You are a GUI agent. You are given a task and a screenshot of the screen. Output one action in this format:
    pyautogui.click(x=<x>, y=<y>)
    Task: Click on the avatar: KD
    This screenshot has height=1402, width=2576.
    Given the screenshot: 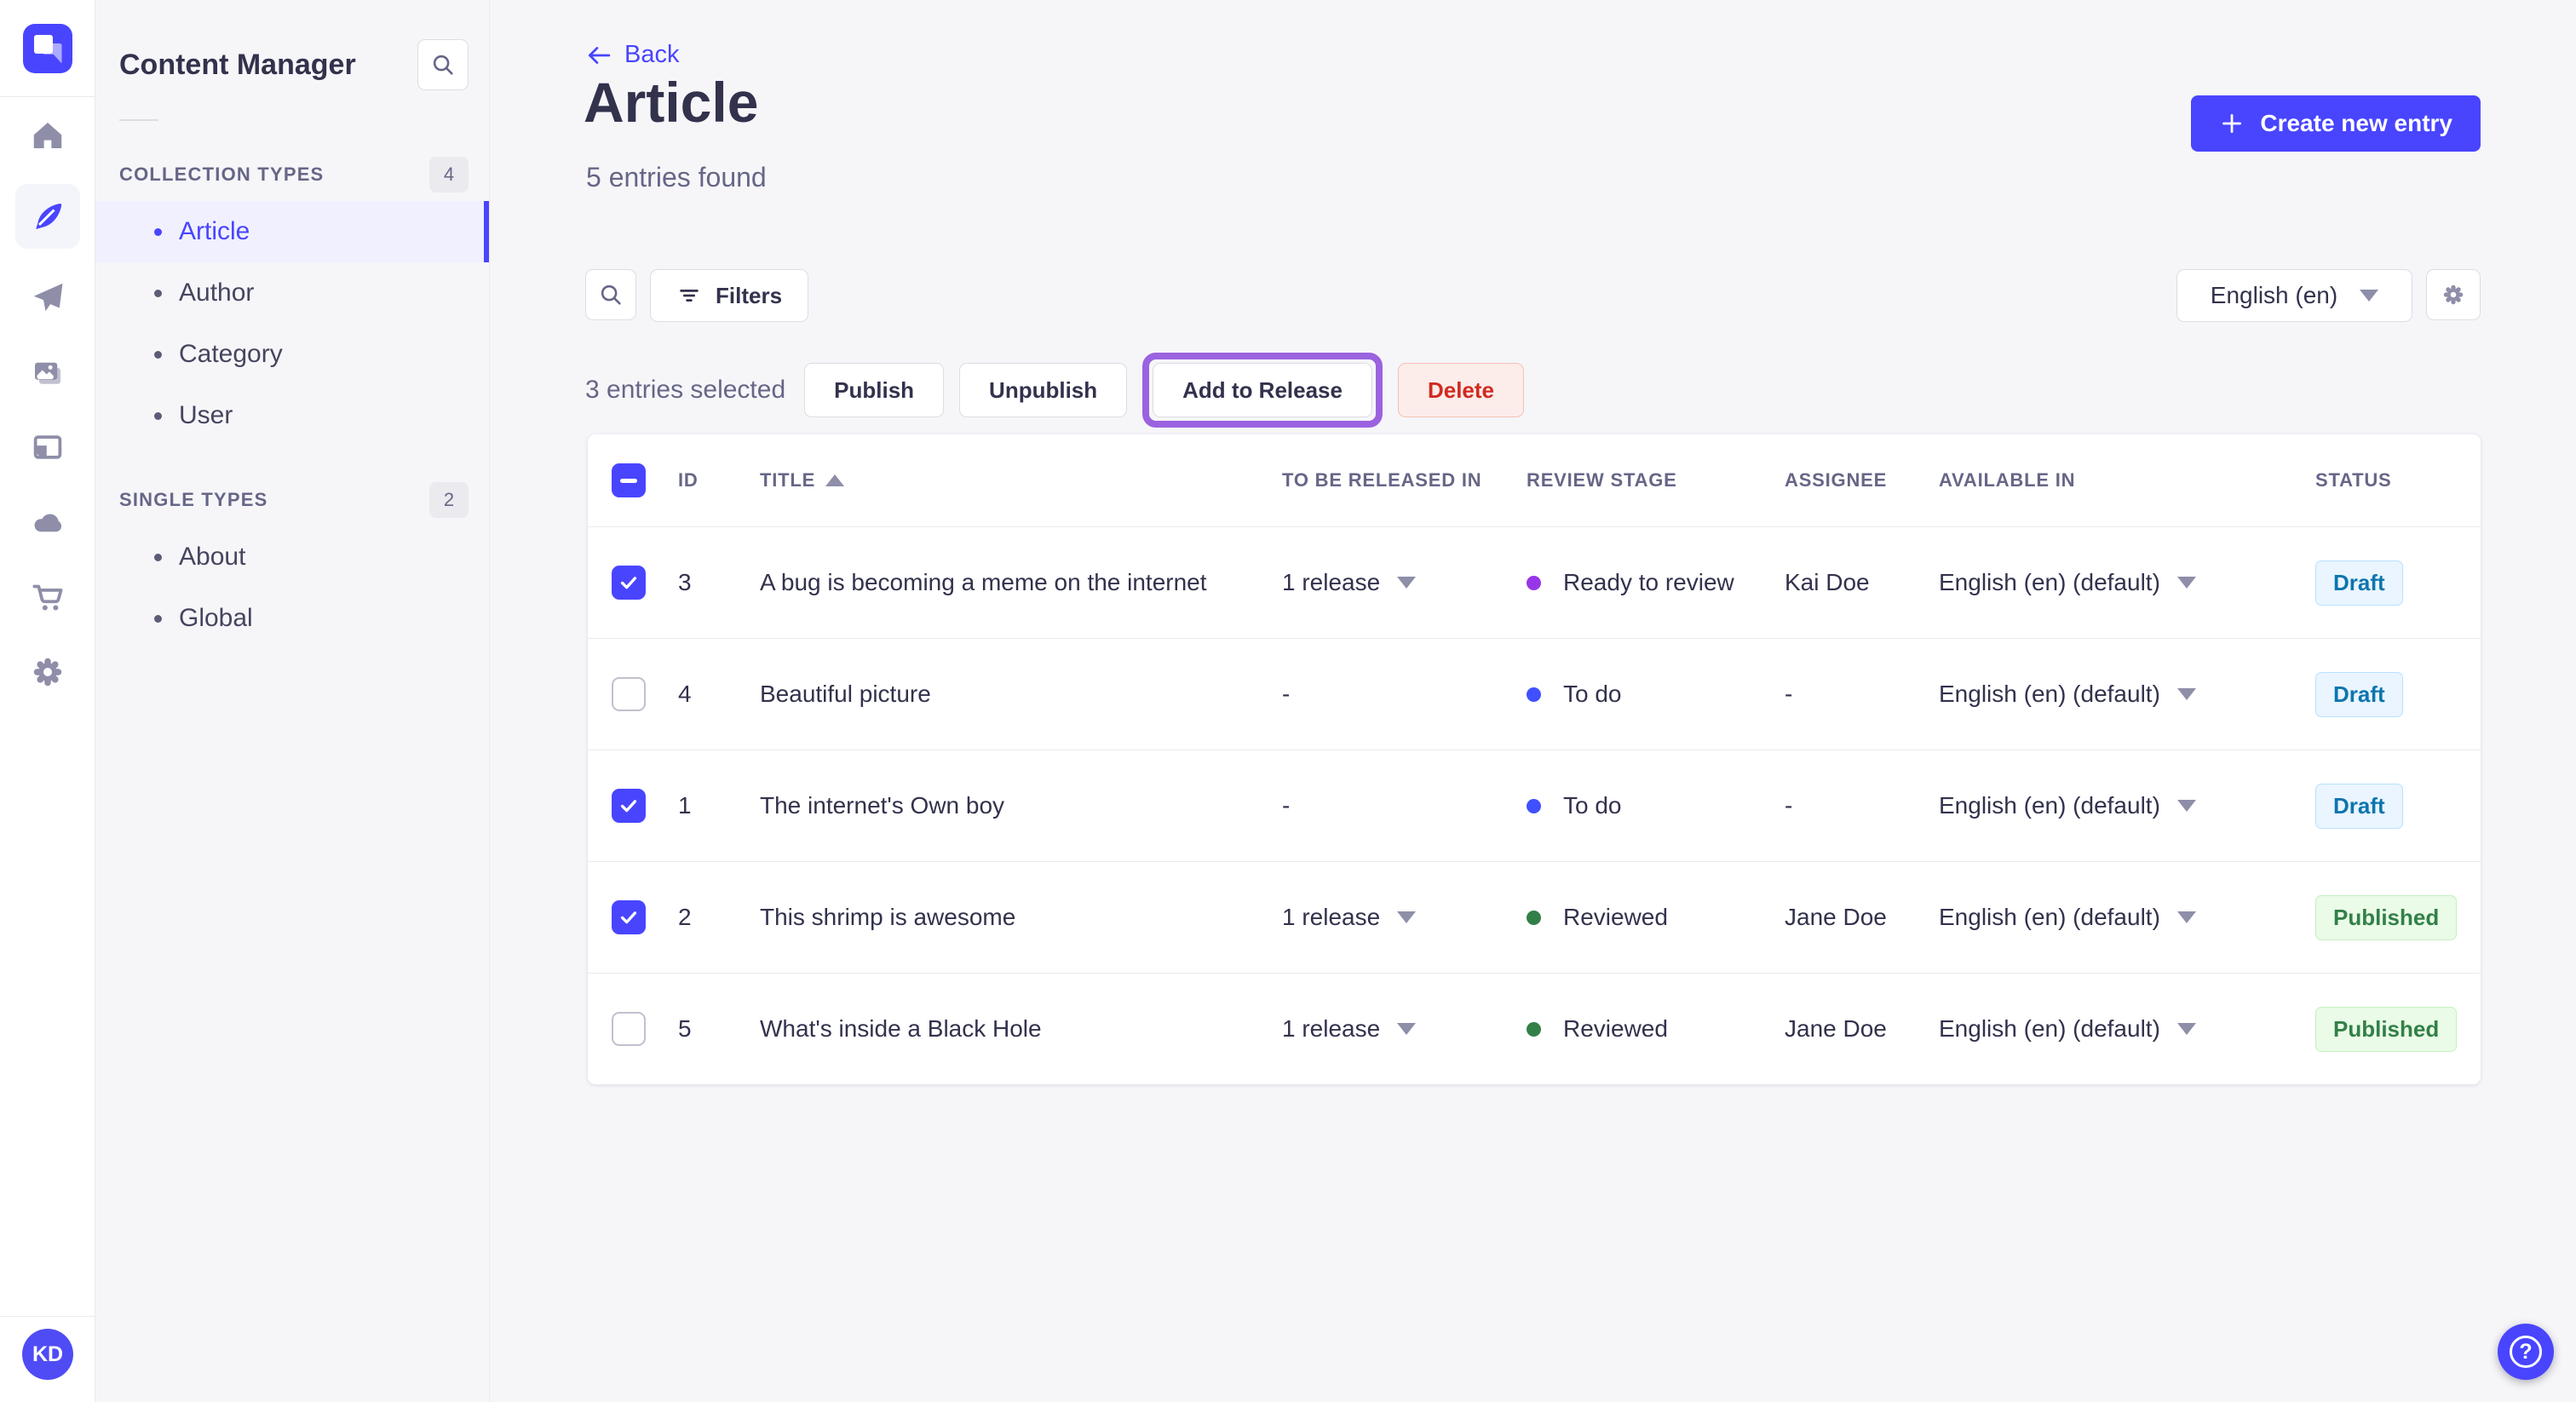 What is the action you would take?
    pyautogui.click(x=48, y=1354)
    